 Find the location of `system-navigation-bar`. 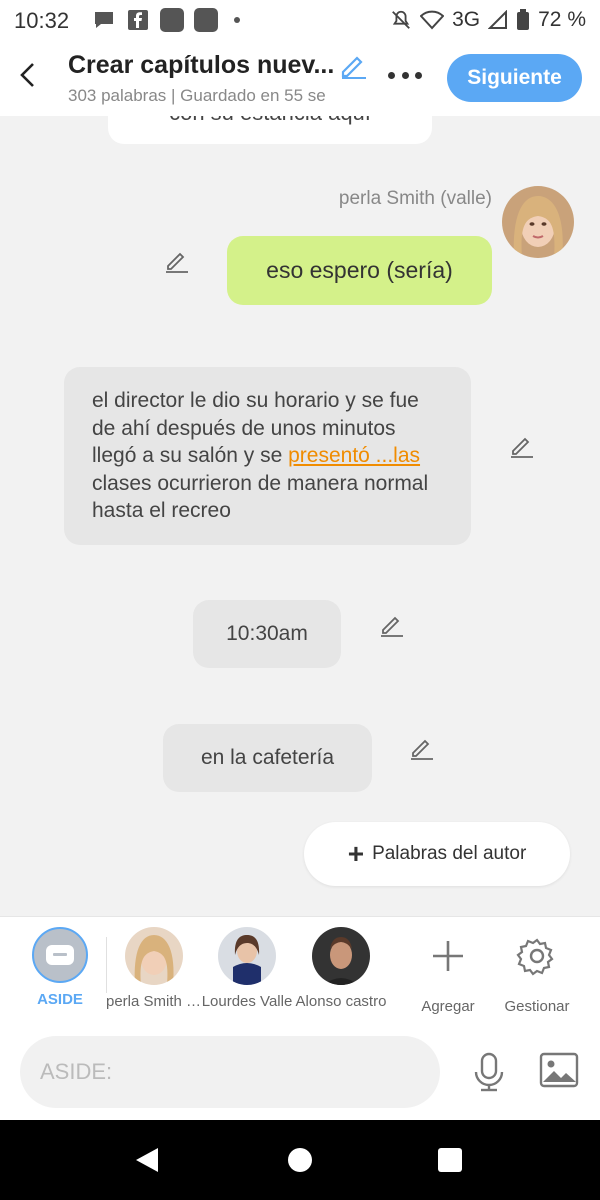

system-navigation-bar is located at coordinates (300, 1160).